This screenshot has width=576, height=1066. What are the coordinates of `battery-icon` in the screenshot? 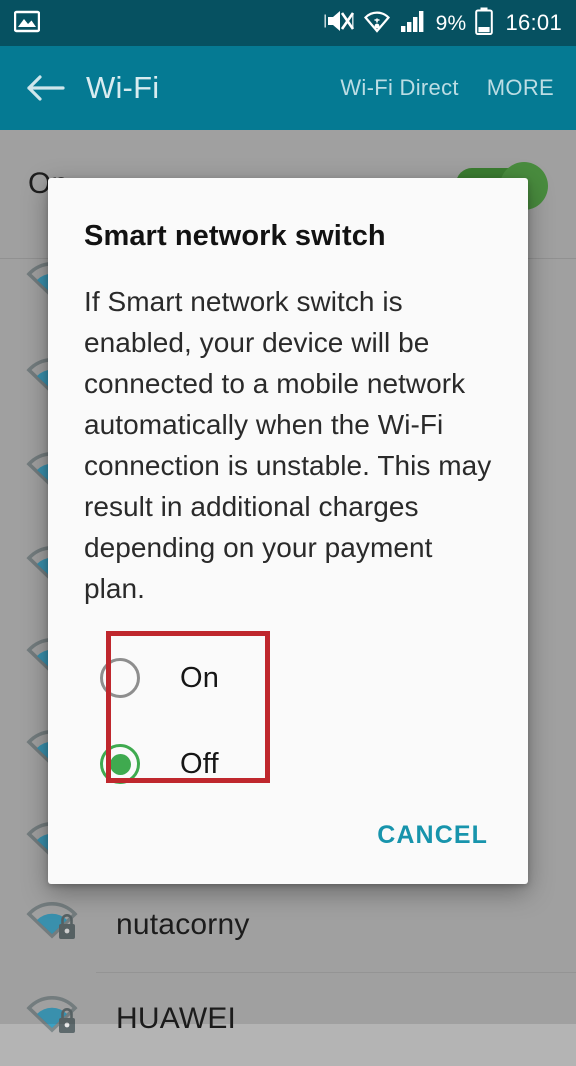 It's located at (484, 23).